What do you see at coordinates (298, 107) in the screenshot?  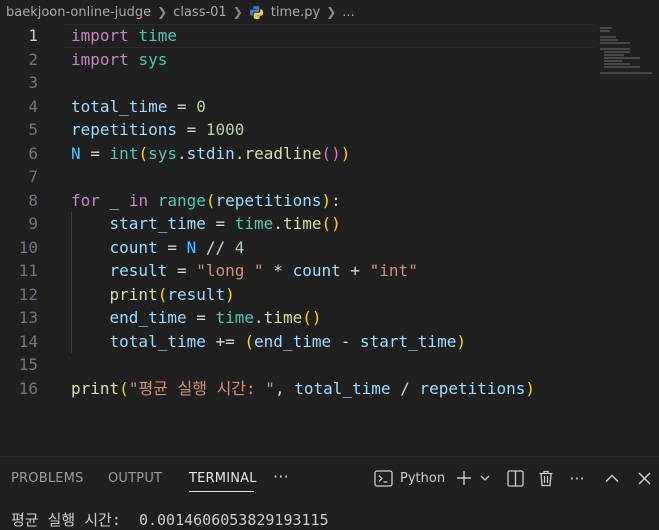 I see `code-line: 4 total_time = 0` at bounding box center [298, 107].